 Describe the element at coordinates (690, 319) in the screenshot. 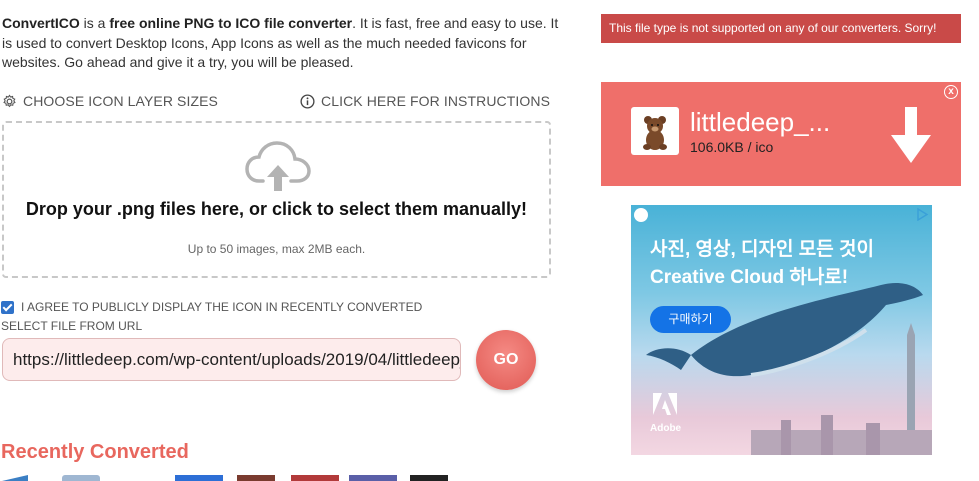

I see `ad-buy-button: 구매하기` at that location.